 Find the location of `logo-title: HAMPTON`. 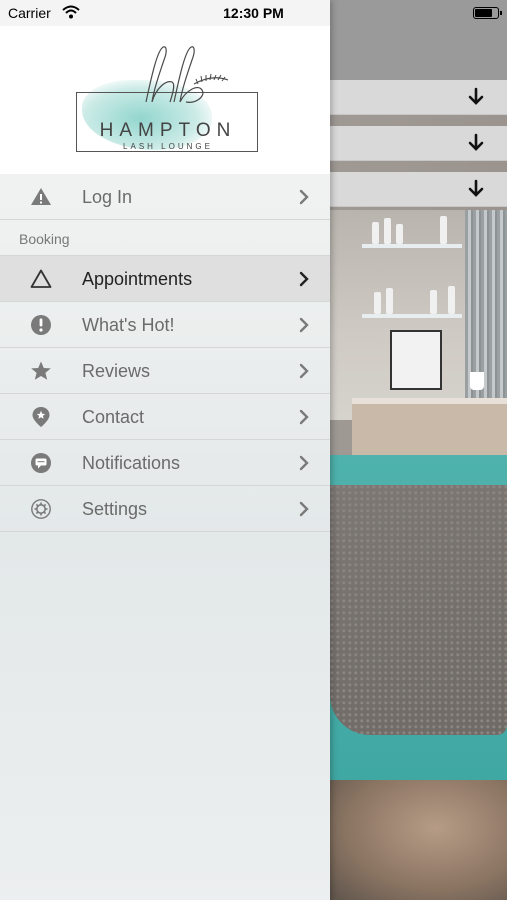

logo-title: HAMPTON is located at coordinates (168, 130).